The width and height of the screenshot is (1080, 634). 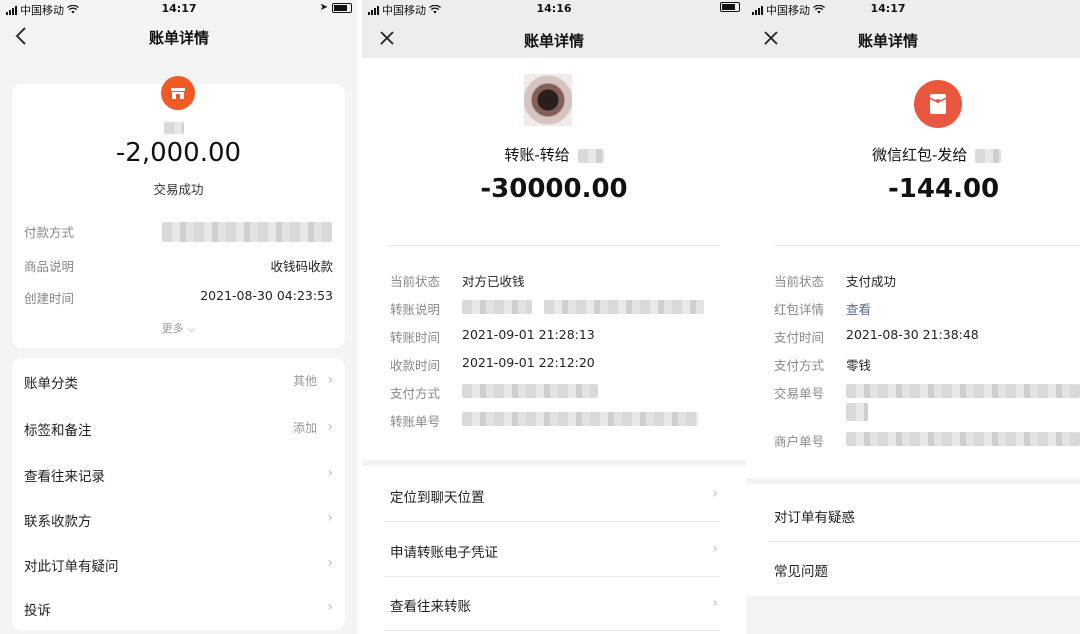 I want to click on detail-row: 付款方式, so click(x=178, y=232).